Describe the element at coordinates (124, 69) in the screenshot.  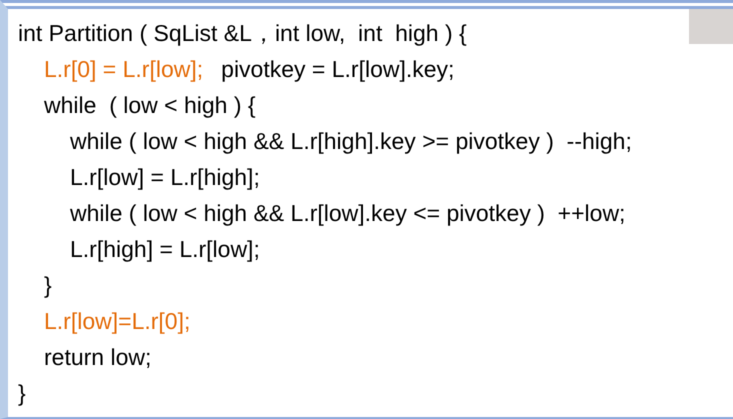
I see `code-text: L.r[0] = L.r[low];` at that location.